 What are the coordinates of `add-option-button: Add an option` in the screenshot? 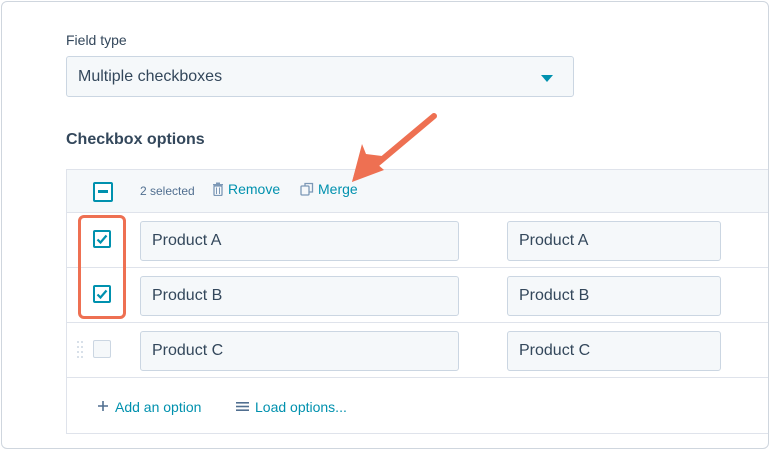 It's located at (149, 407).